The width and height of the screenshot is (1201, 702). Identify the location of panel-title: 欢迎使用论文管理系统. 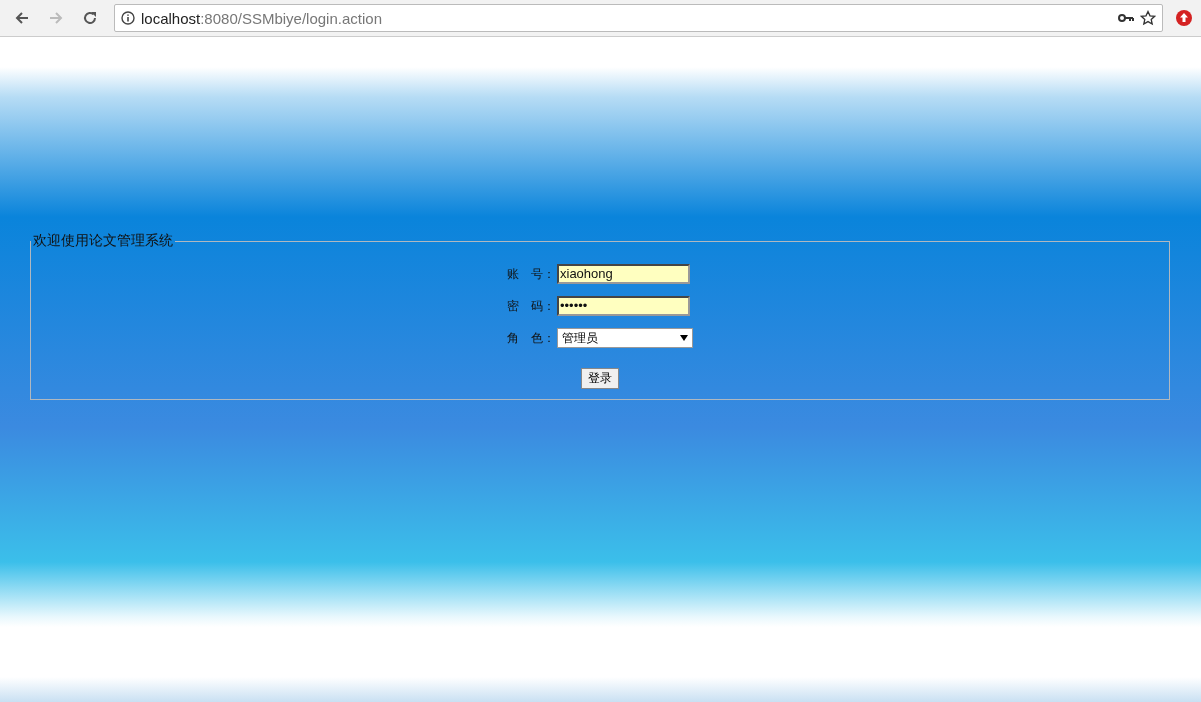
(103, 241).